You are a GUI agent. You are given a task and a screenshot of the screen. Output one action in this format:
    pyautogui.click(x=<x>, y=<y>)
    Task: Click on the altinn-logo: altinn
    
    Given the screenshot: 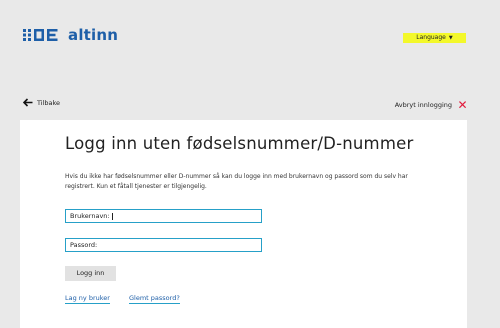 What is the action you would take?
    pyautogui.click(x=70, y=35)
    